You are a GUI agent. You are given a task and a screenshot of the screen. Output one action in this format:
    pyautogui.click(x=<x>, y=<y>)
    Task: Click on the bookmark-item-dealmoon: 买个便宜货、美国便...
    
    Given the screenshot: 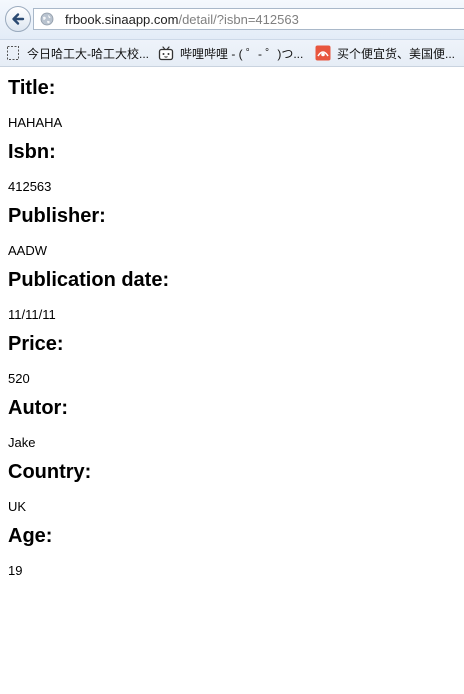 What is the action you would take?
    pyautogui.click(x=385, y=53)
    